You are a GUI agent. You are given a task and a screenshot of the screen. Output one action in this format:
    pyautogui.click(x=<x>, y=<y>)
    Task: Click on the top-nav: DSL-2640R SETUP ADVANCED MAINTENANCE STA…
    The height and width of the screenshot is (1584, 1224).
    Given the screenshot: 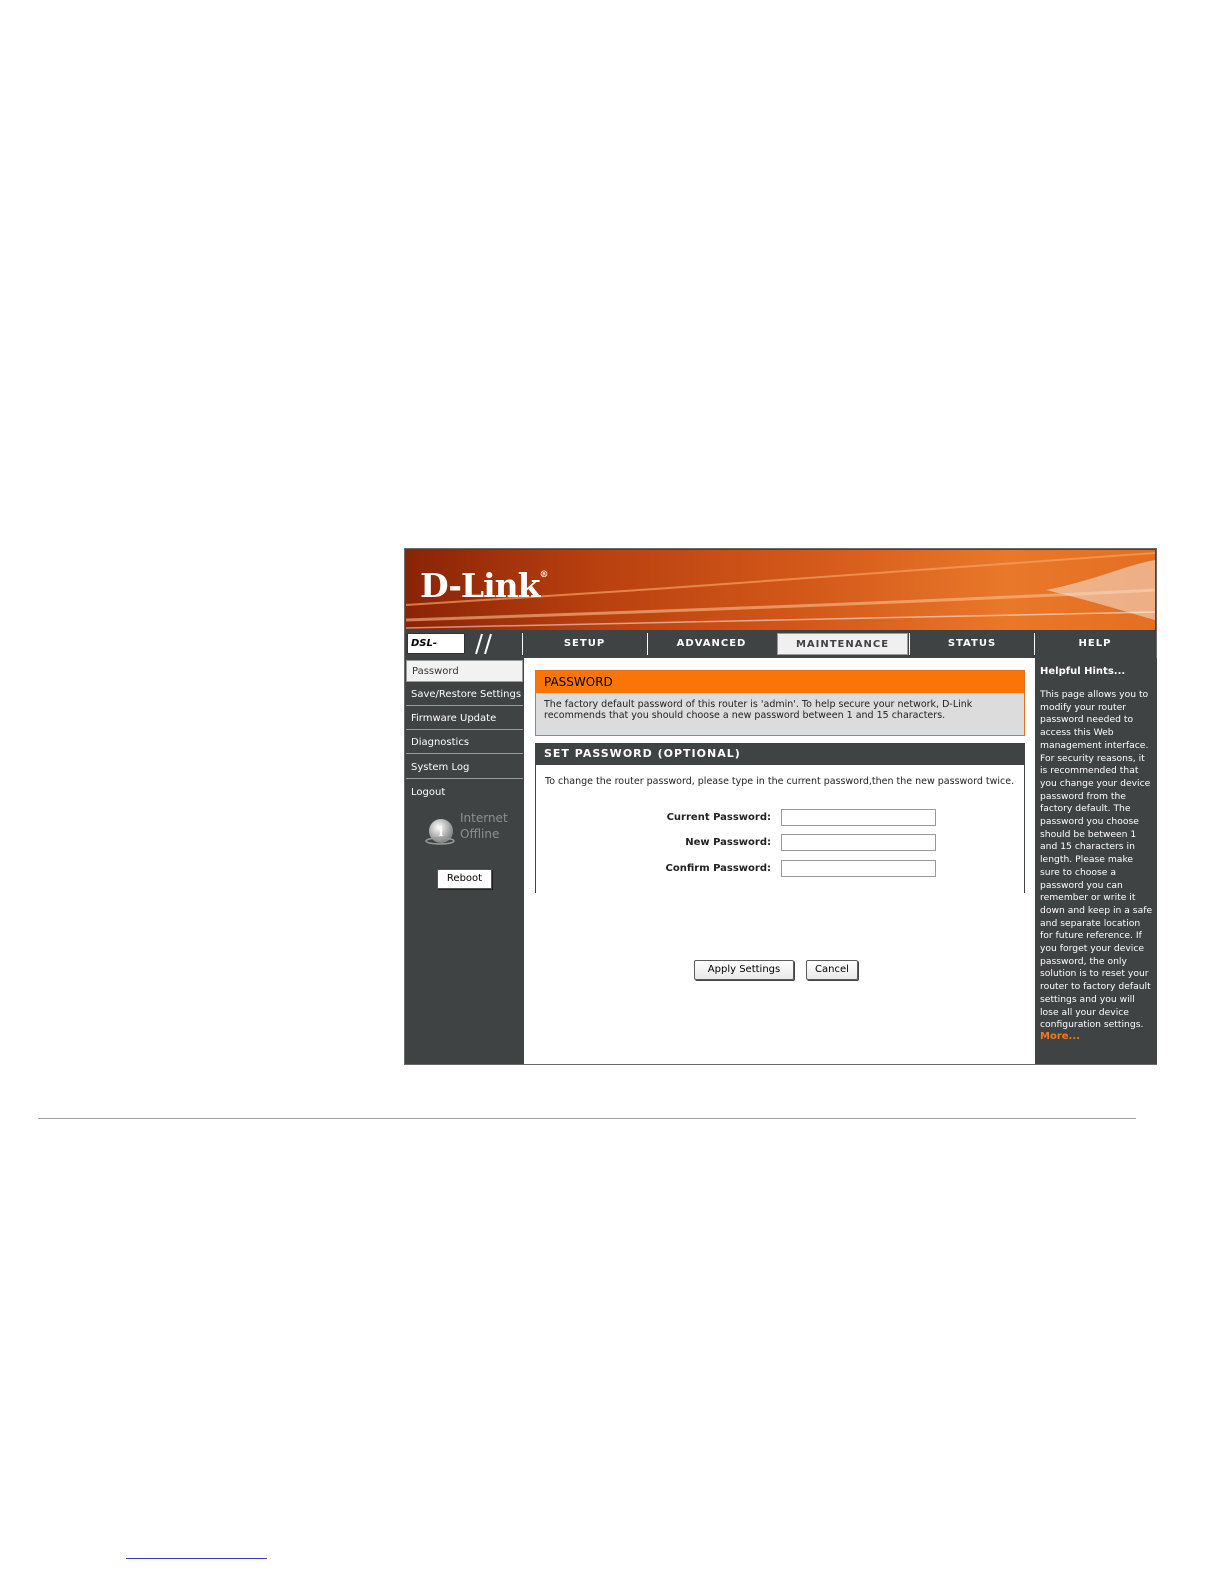 What is the action you would take?
    pyautogui.click(x=780, y=650)
    